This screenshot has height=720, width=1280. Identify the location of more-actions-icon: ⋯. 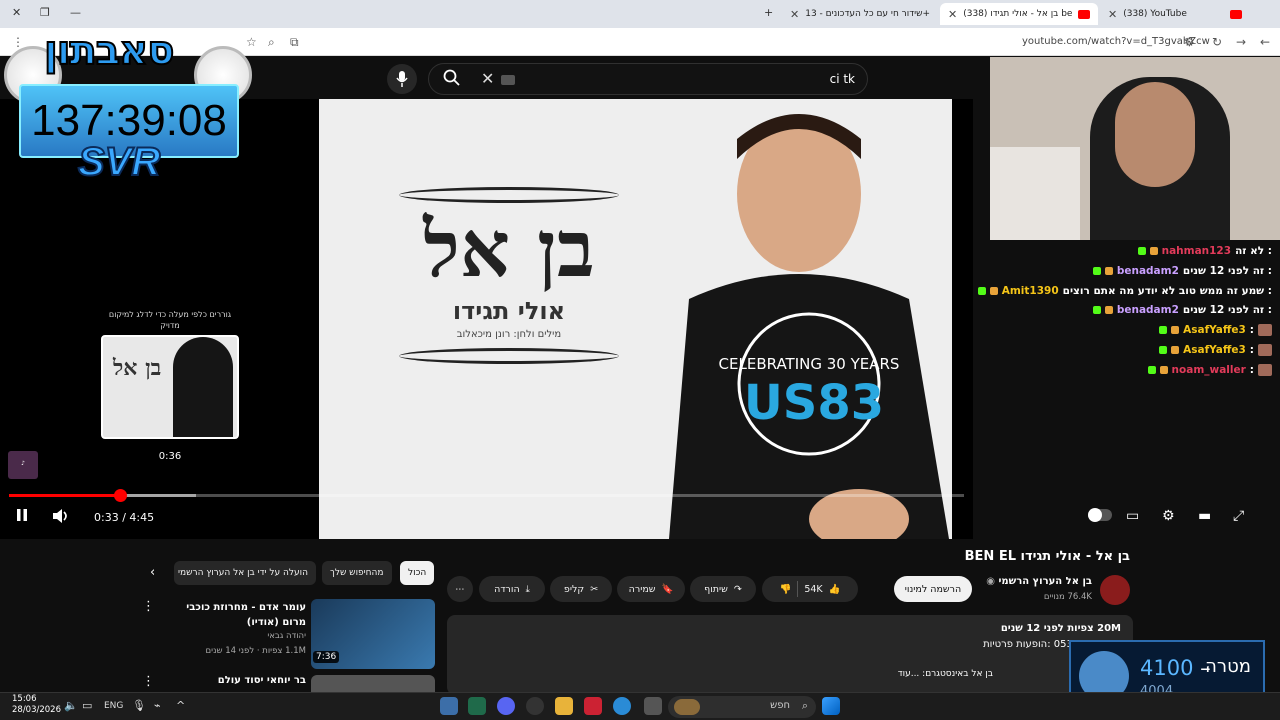
(460, 589).